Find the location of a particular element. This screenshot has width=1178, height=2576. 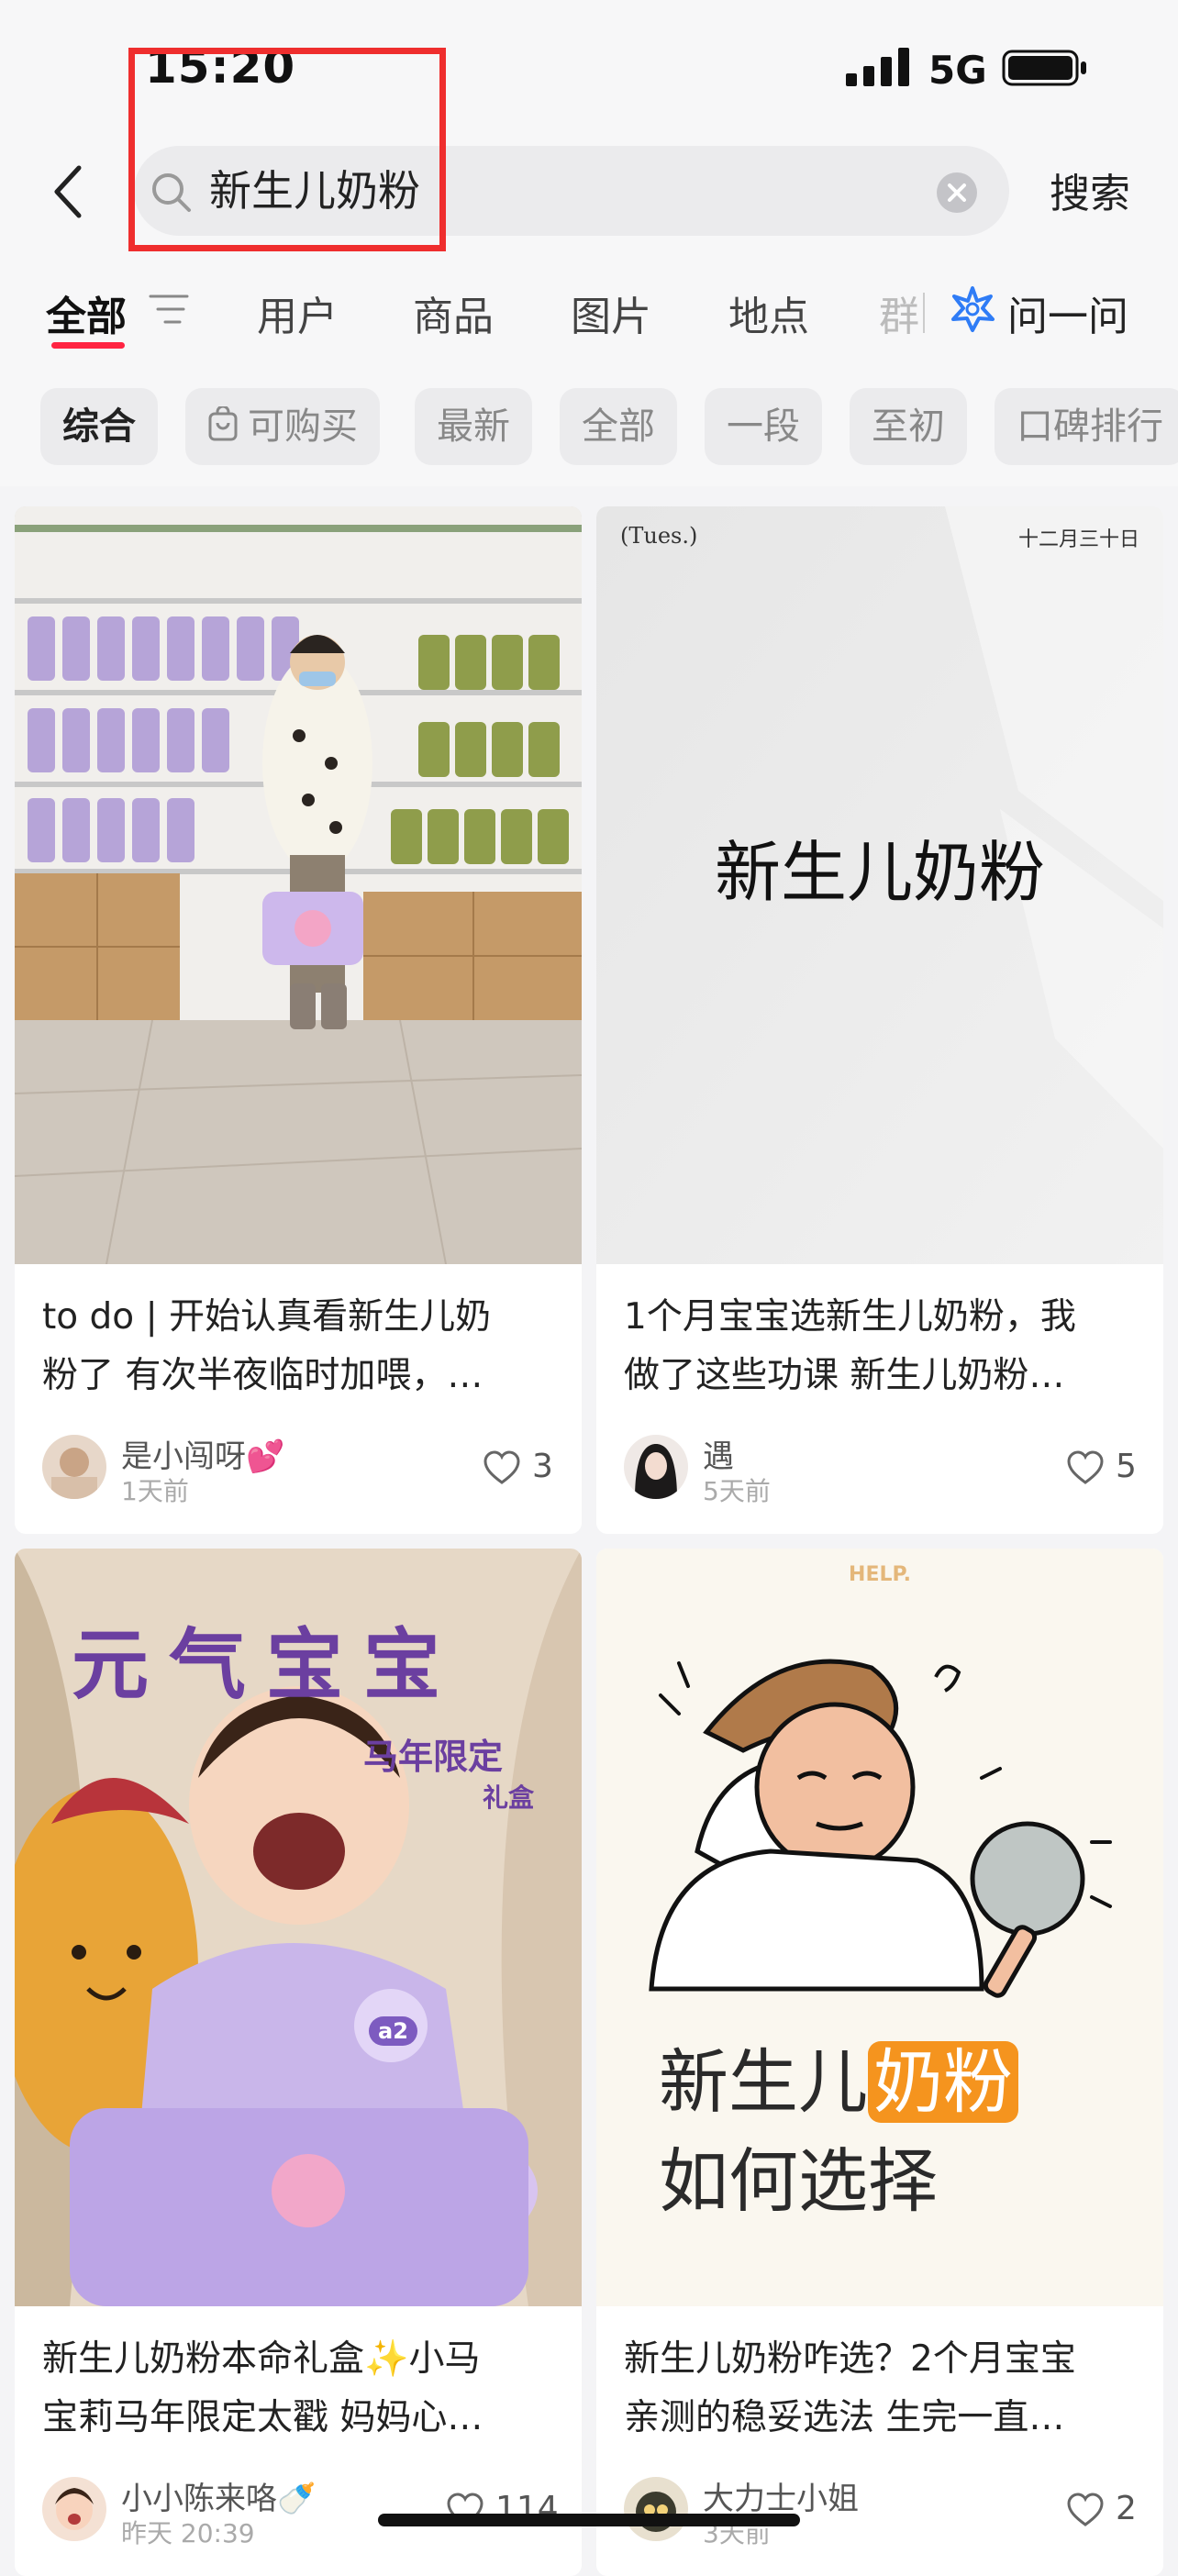

image-help-label: HELP. is located at coordinates (880, 1574).